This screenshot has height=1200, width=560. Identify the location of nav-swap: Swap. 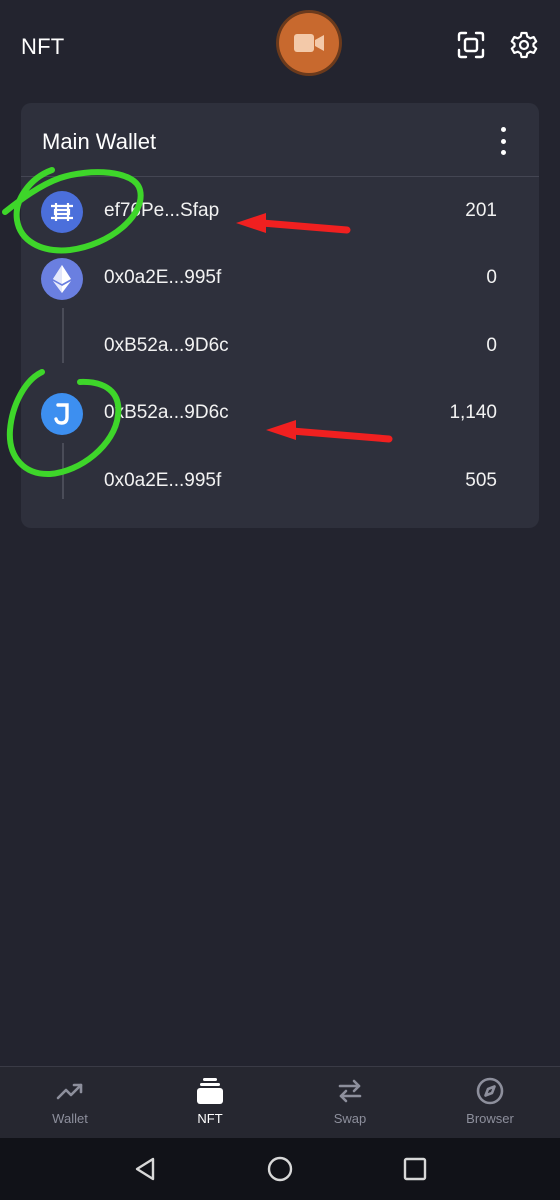
(350, 1103).